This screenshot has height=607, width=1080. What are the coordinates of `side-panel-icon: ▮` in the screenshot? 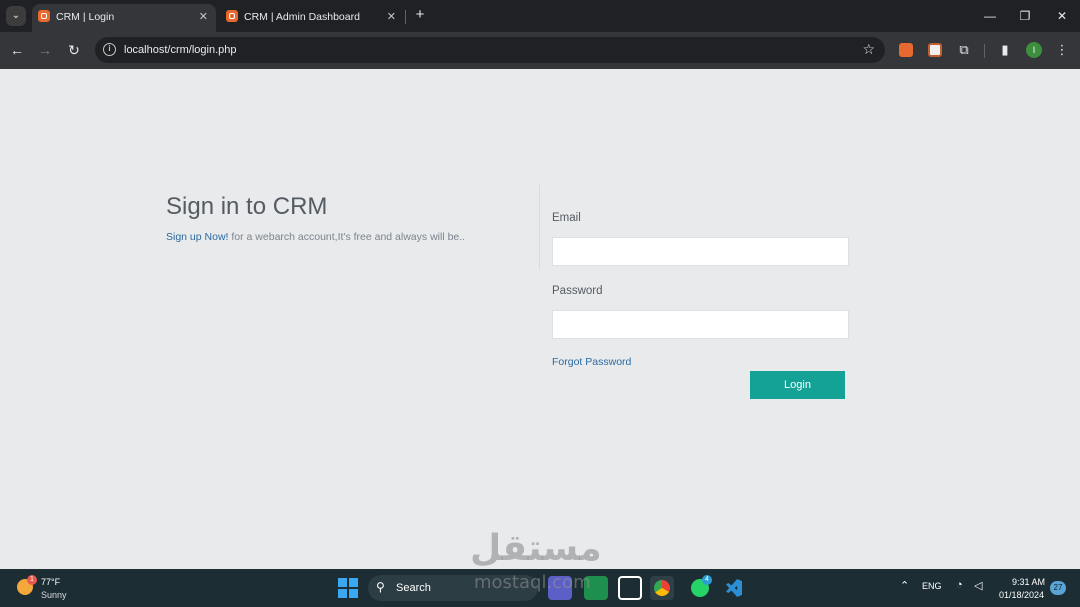 It's located at (1005, 50).